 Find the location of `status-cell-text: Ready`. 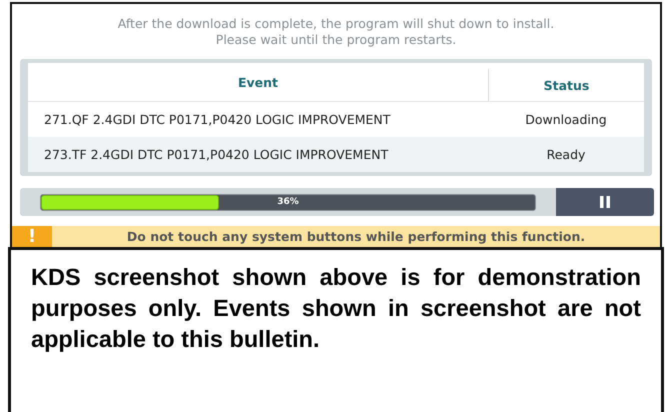

status-cell-text: Ready is located at coordinates (566, 154).